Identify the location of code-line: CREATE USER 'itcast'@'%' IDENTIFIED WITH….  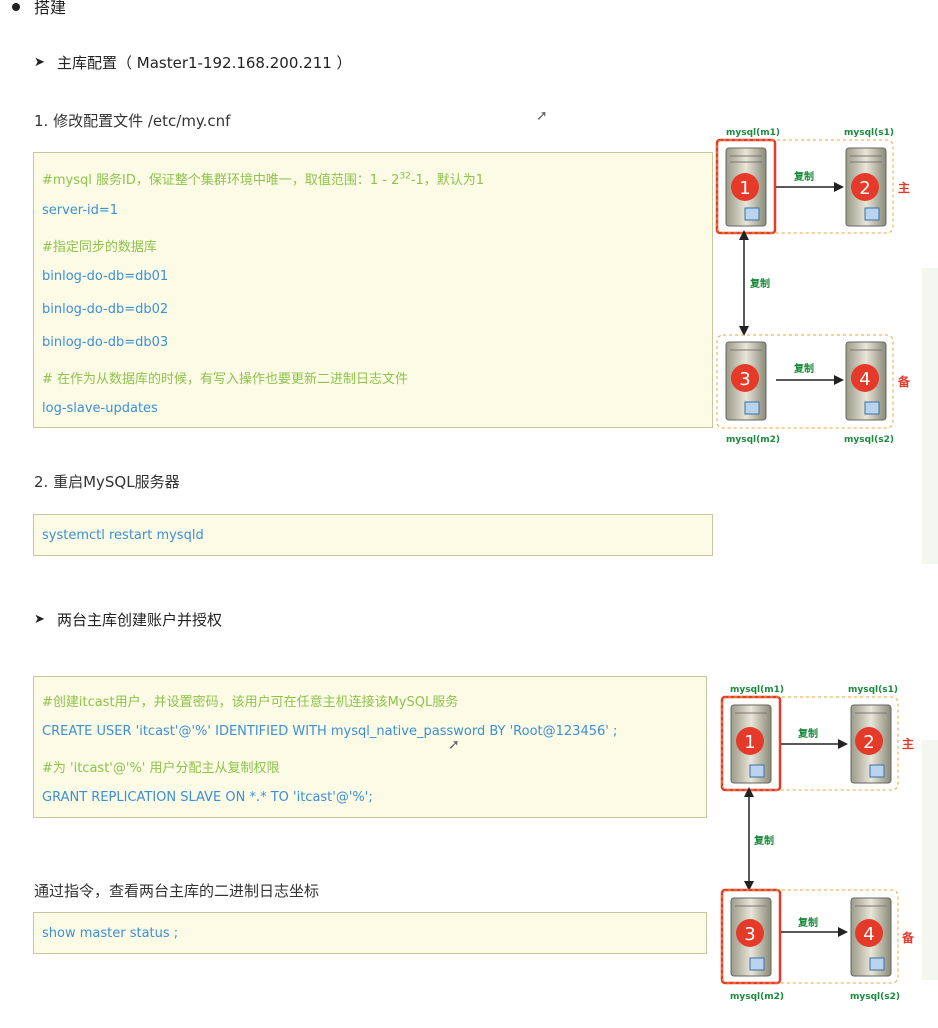
(330, 731).